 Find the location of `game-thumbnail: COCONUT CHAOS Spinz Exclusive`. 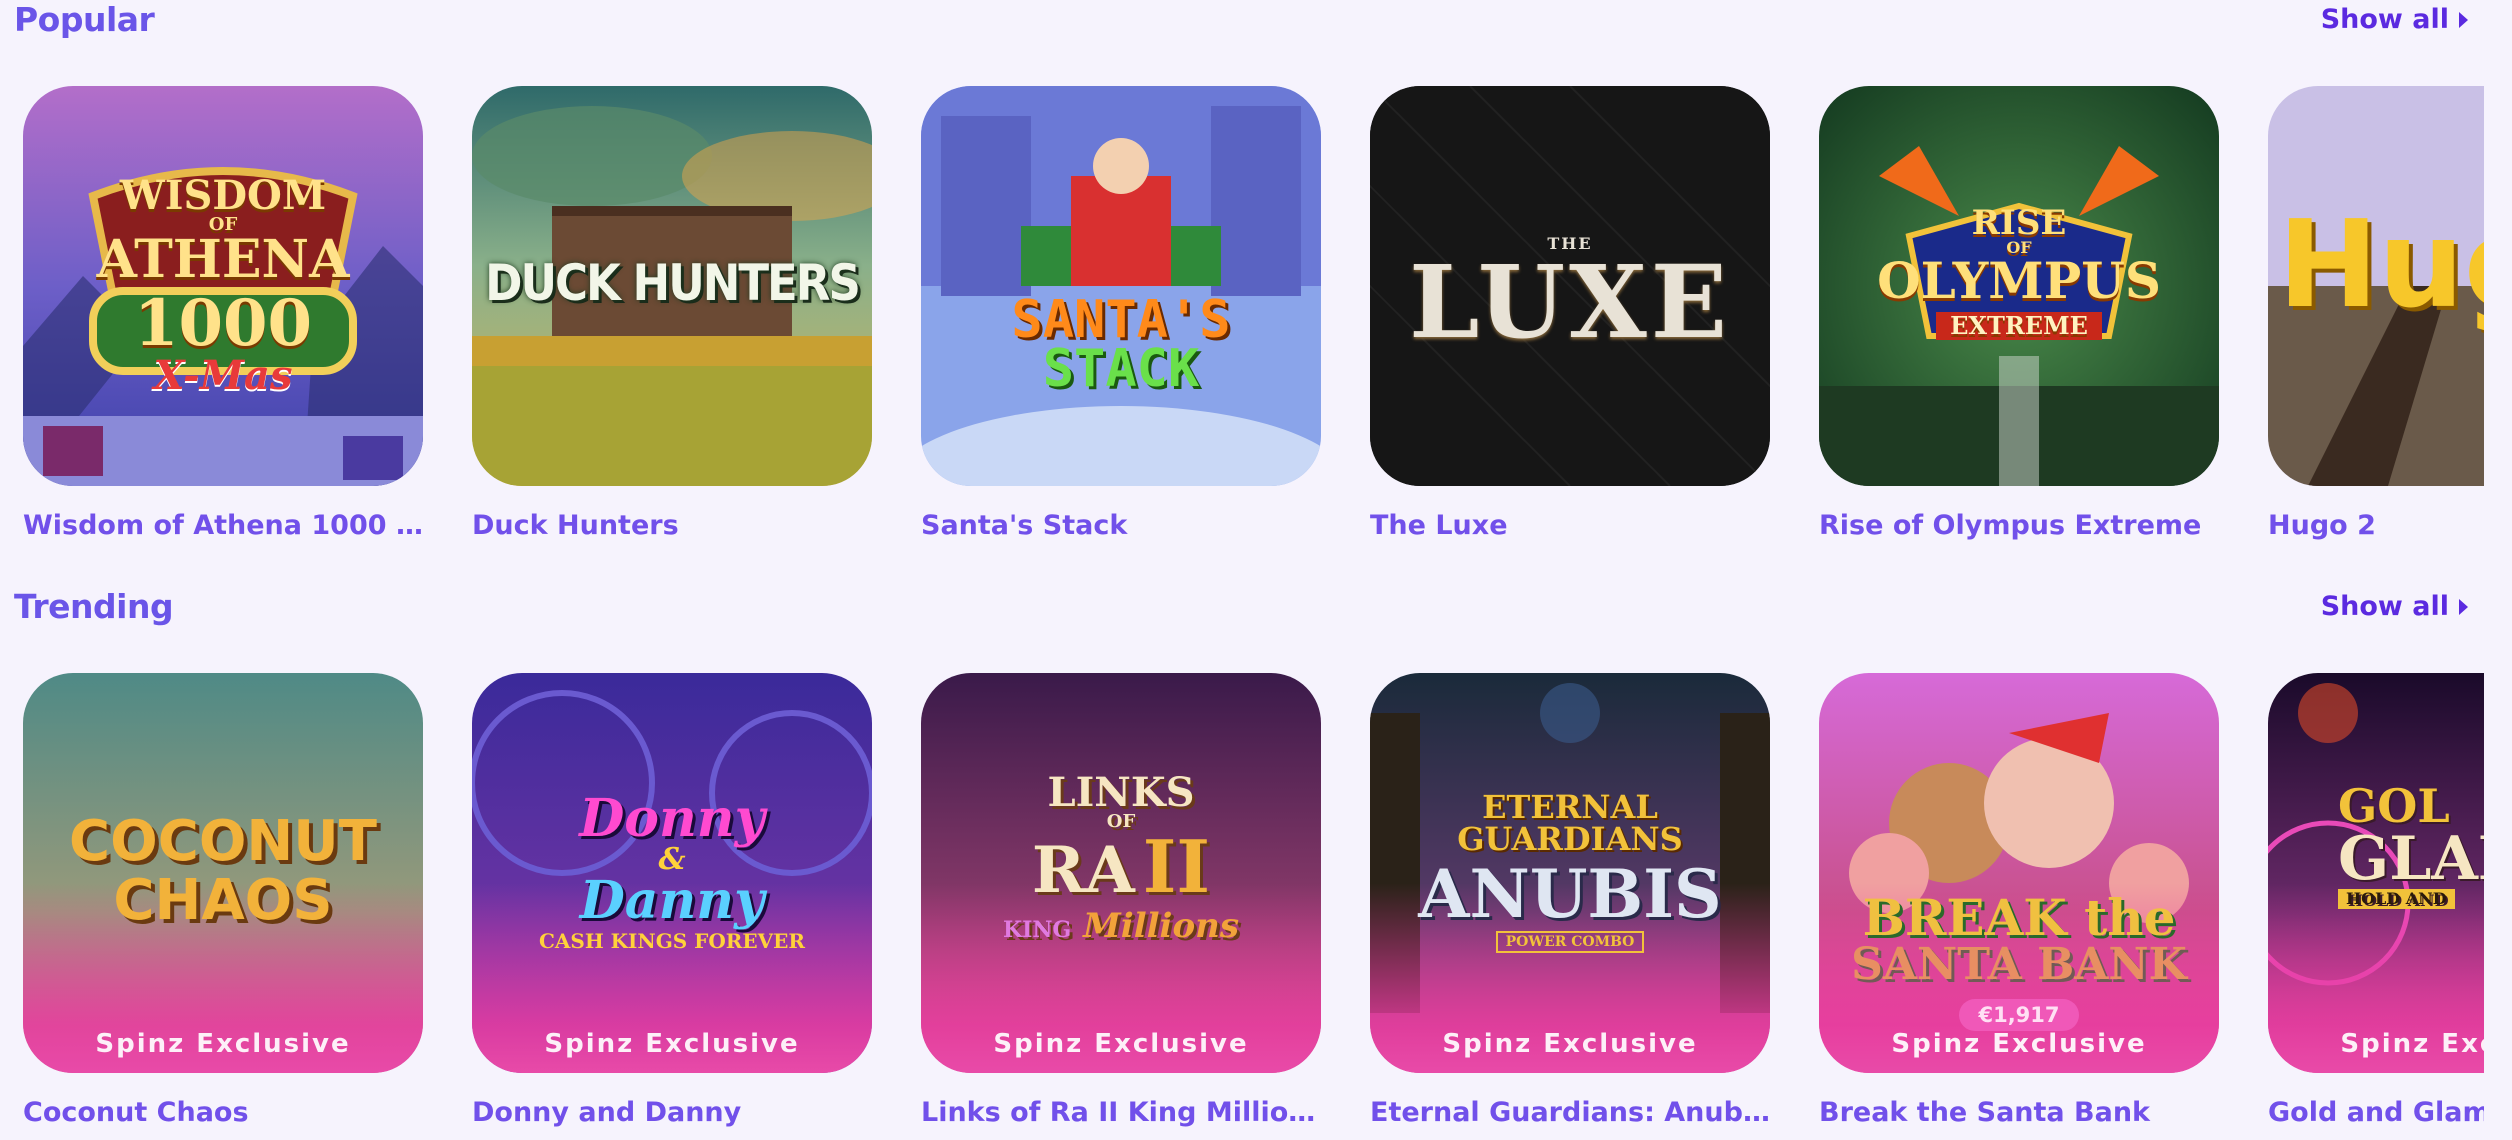

game-thumbnail: COCONUT CHAOS Spinz Exclusive is located at coordinates (223, 873).